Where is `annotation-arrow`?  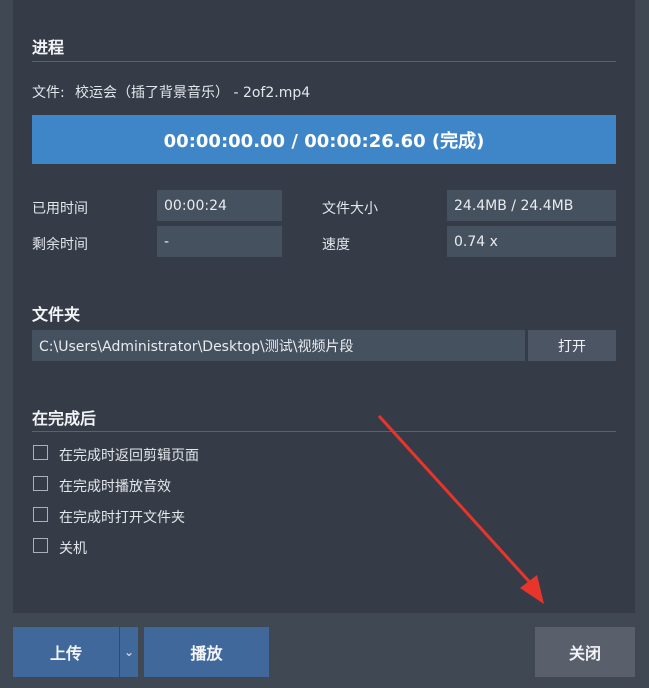 annotation-arrow is located at coordinates (460, 509).